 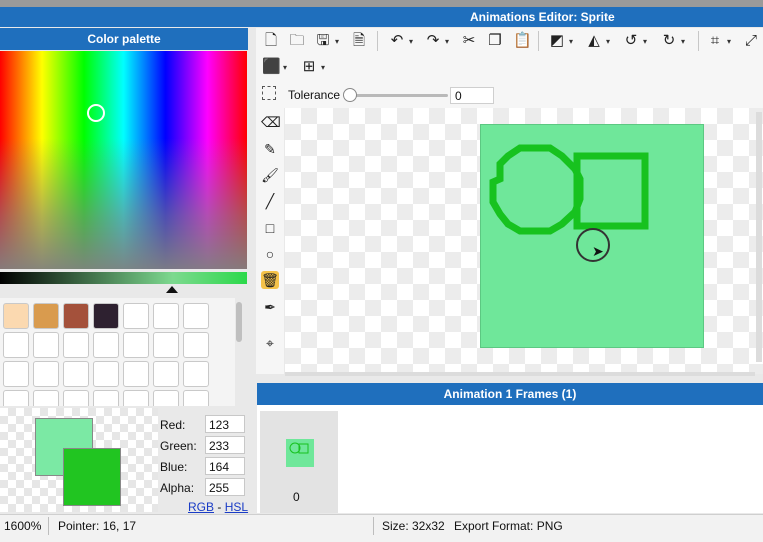 What do you see at coordinates (472, 95) in the screenshot?
I see `tolerance-input: 0` at bounding box center [472, 95].